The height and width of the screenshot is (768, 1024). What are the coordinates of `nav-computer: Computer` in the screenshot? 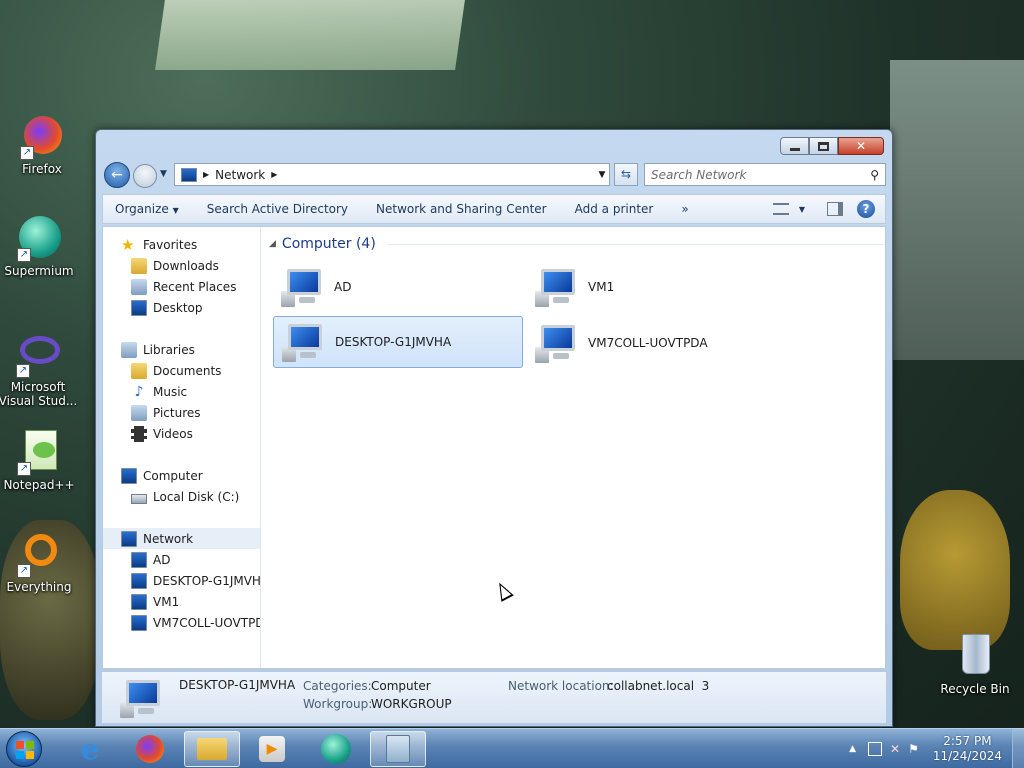 It's located at (181, 475).